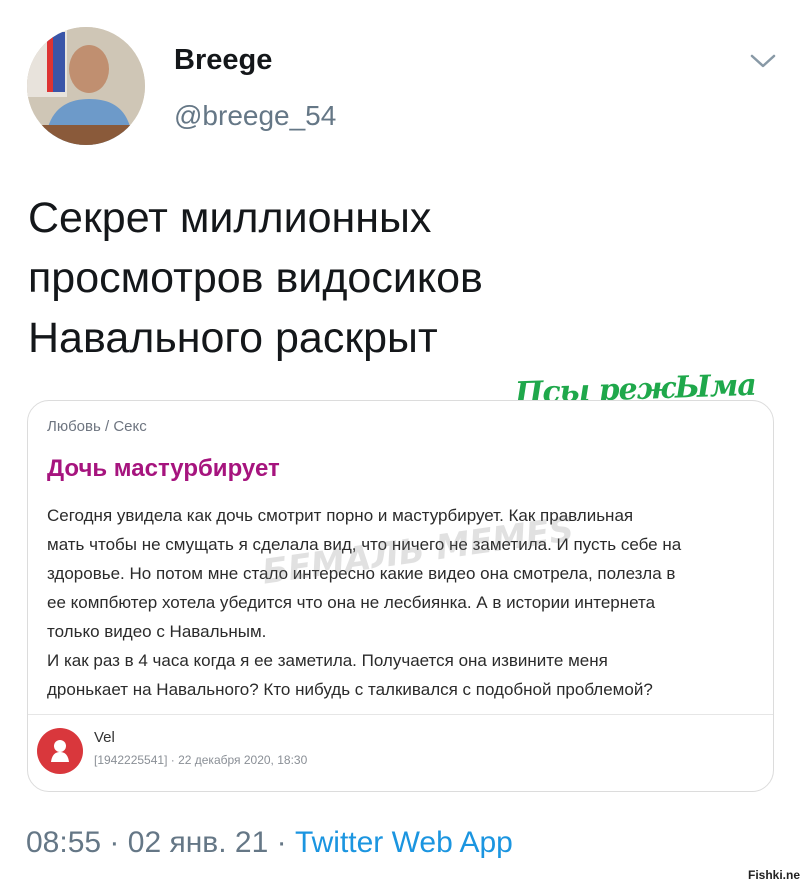 This screenshot has width=800, height=885. What do you see at coordinates (63, 842) in the screenshot?
I see `tweet-time: 08:55` at bounding box center [63, 842].